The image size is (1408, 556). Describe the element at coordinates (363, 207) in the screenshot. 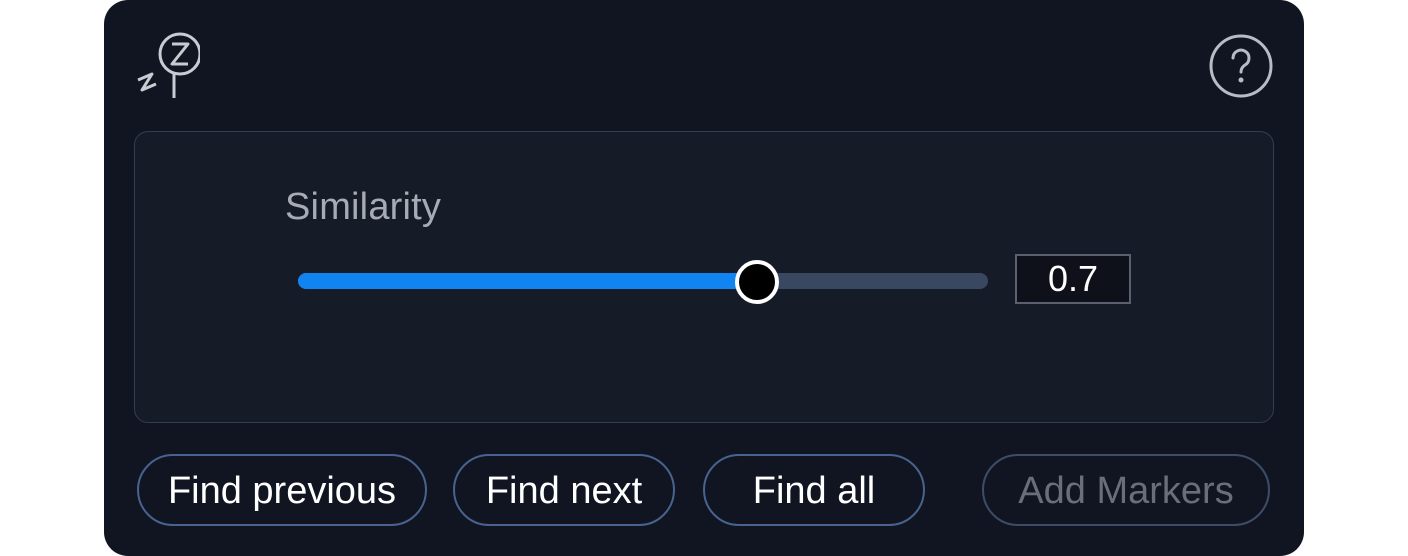

I see `similarity-label: Similarity` at that location.